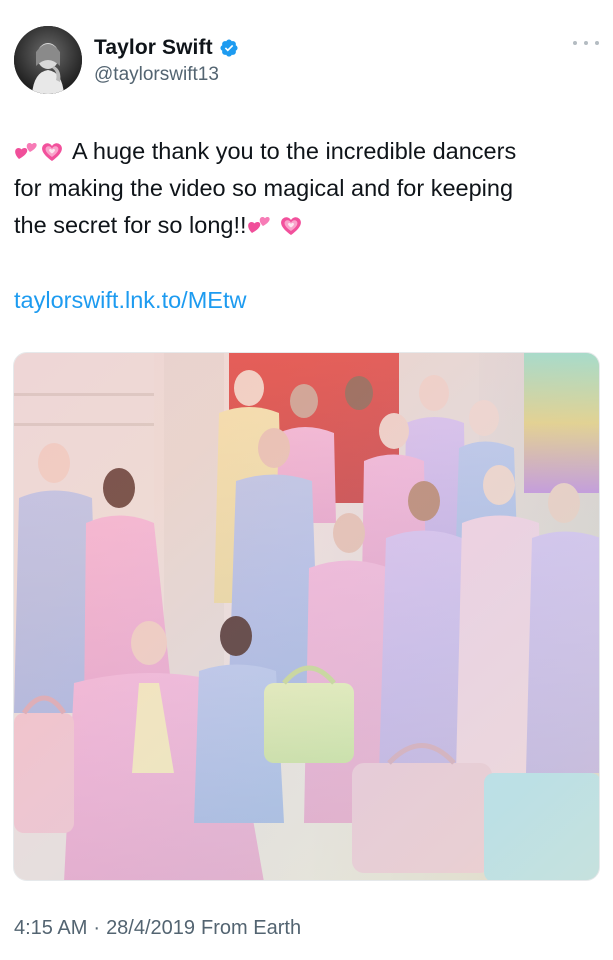  I want to click on more-options-icon, so click(586, 43).